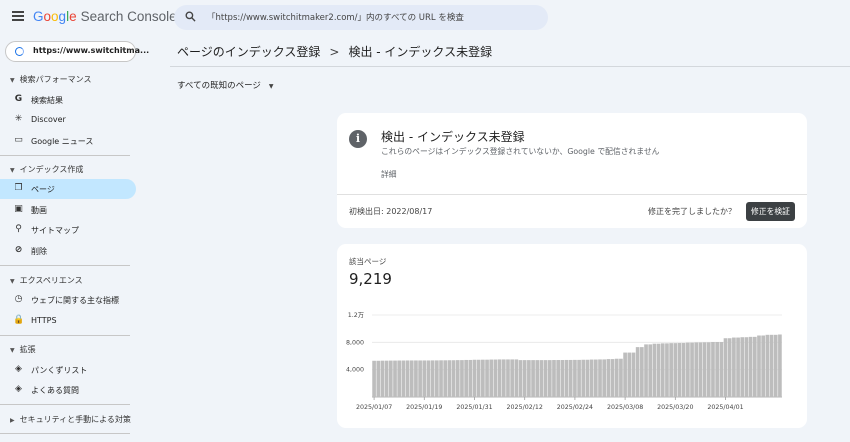 This screenshot has width=850, height=442. I want to click on page-filter-dropdown: すべての既知のページ ▼, so click(225, 85).